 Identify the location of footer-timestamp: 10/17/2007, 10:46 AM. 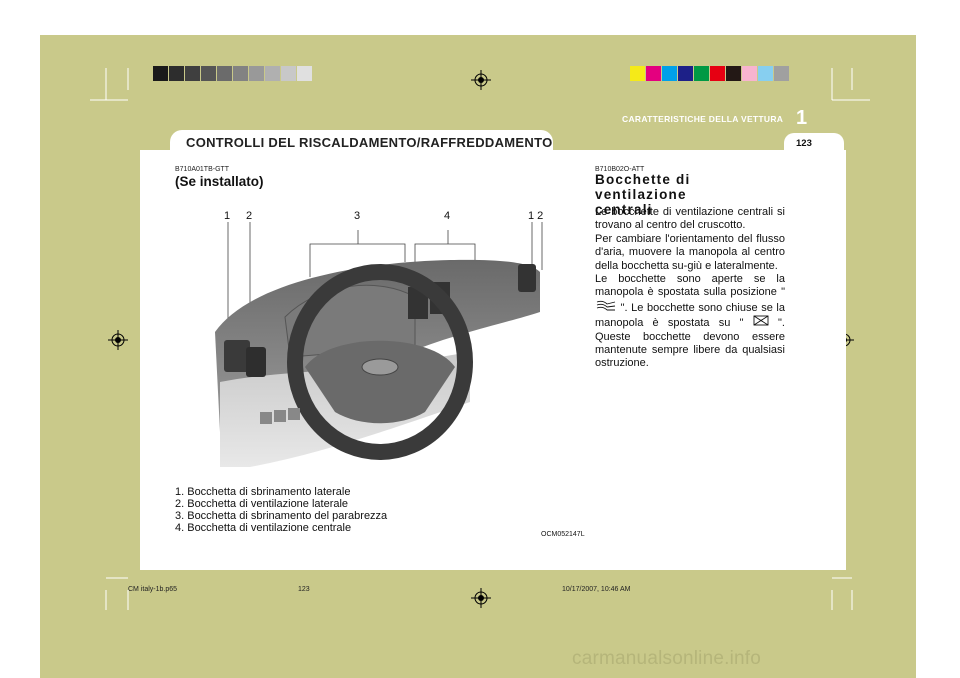
(596, 589).